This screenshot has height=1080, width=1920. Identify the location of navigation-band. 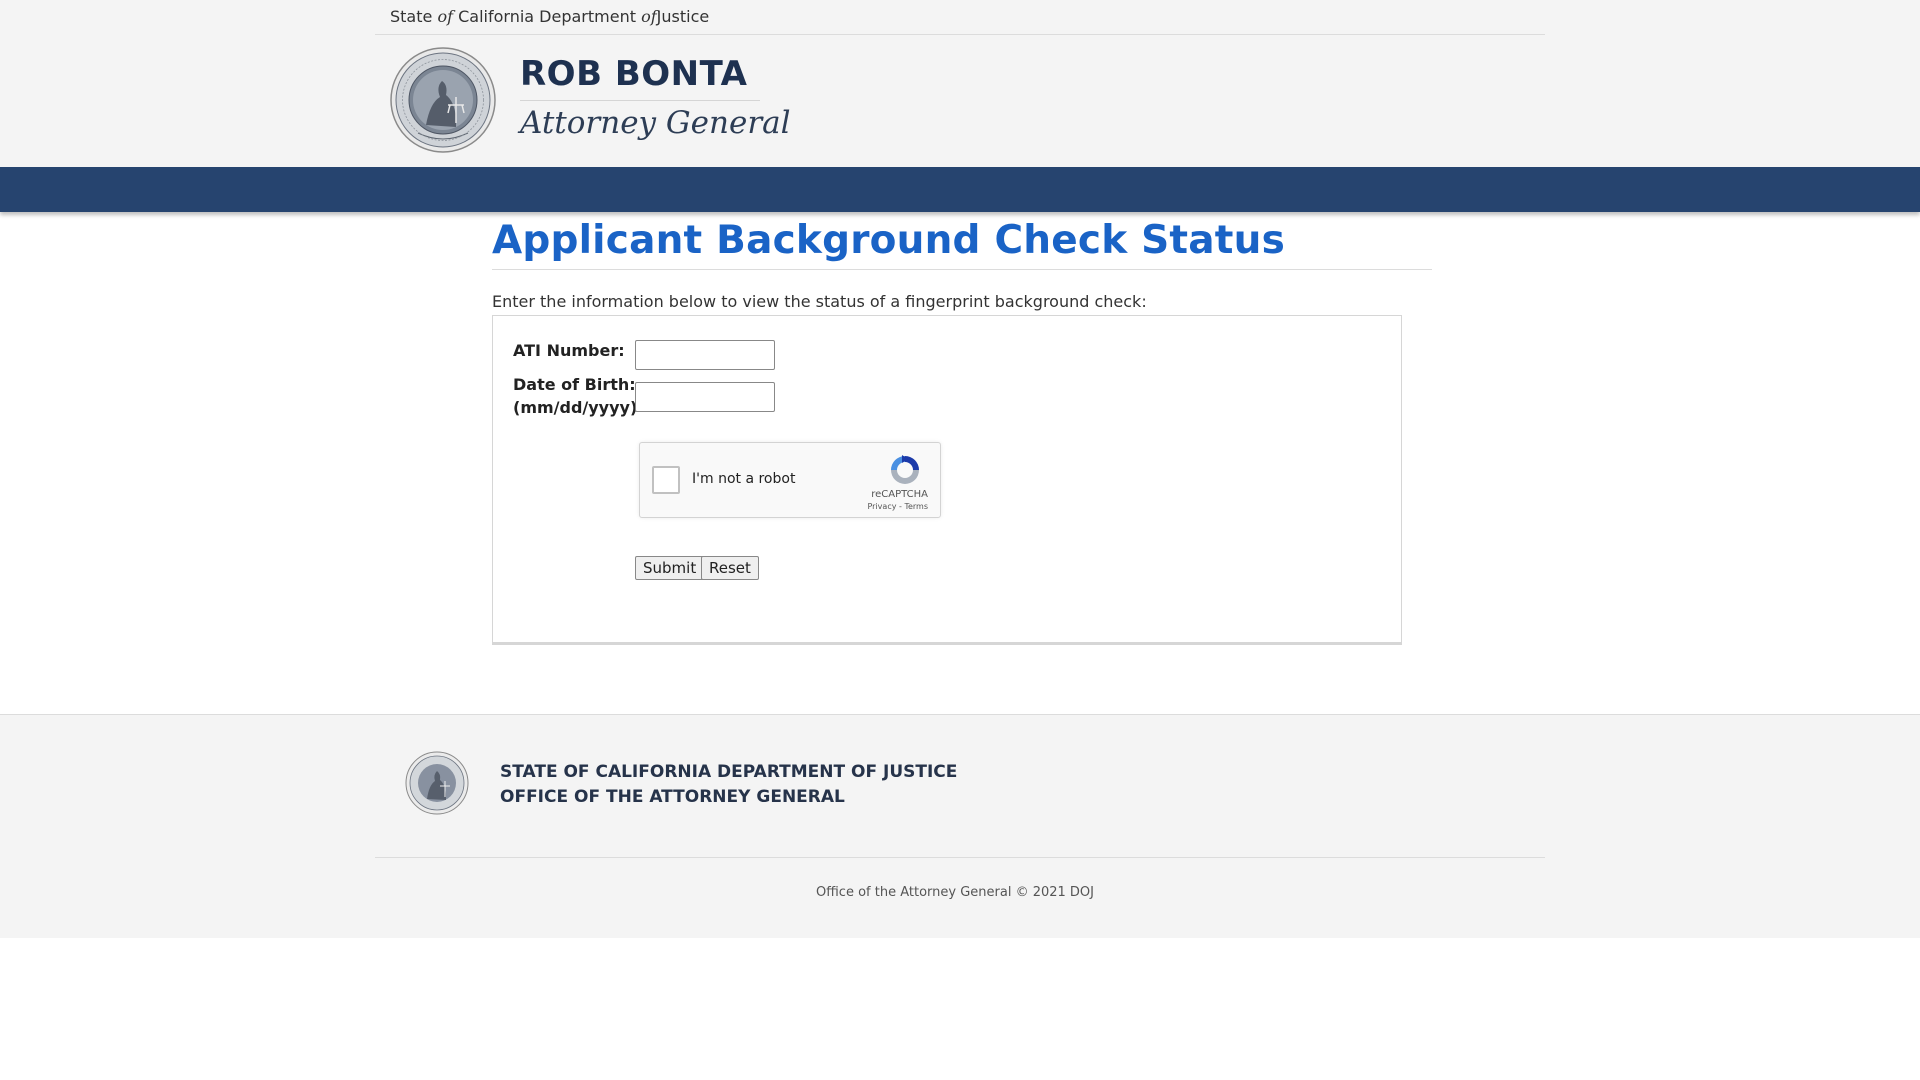
(960, 189).